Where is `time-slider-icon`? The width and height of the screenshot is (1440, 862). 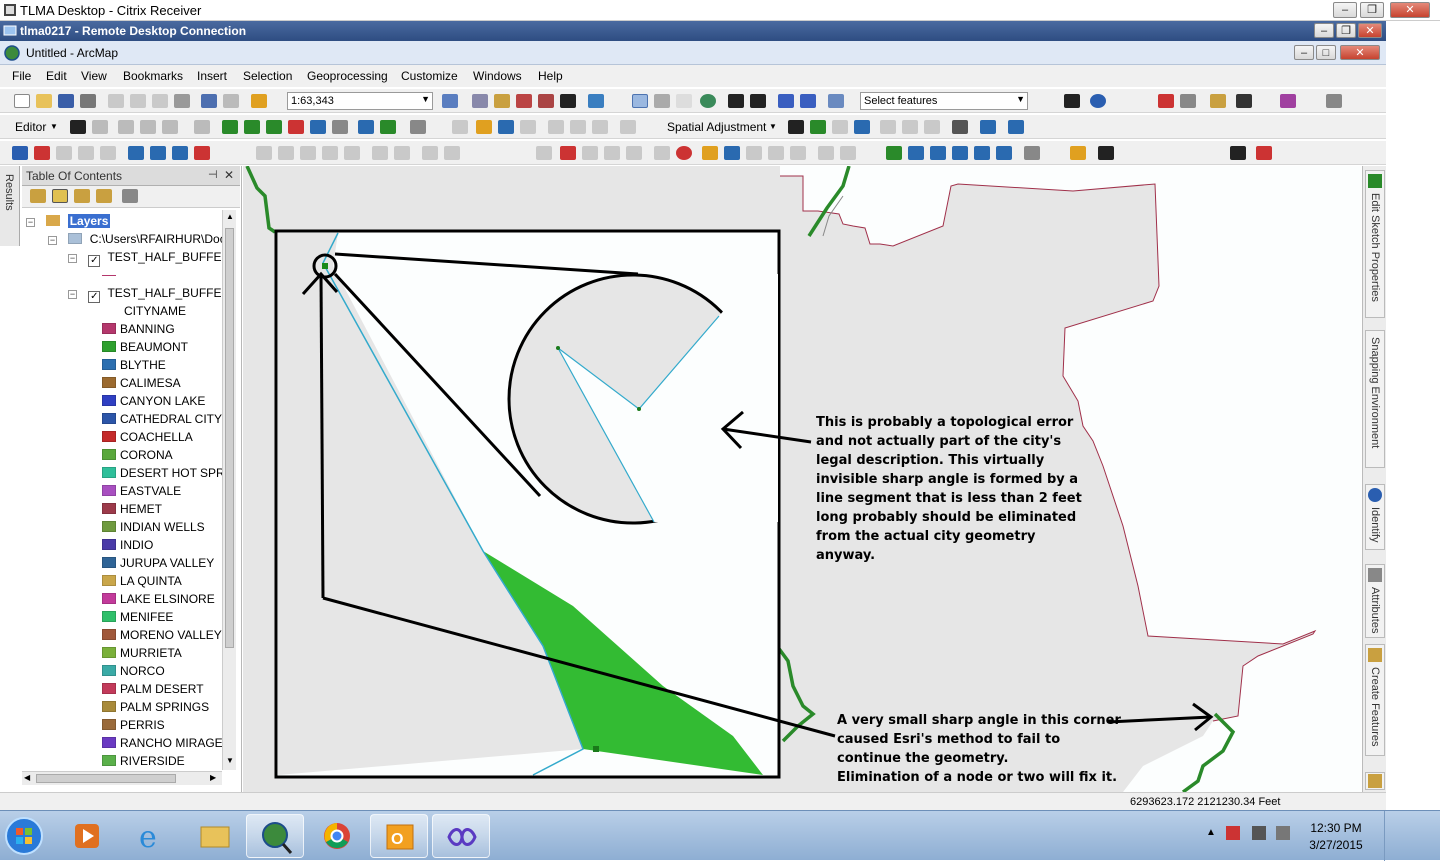
time-slider-icon is located at coordinates (1288, 101).